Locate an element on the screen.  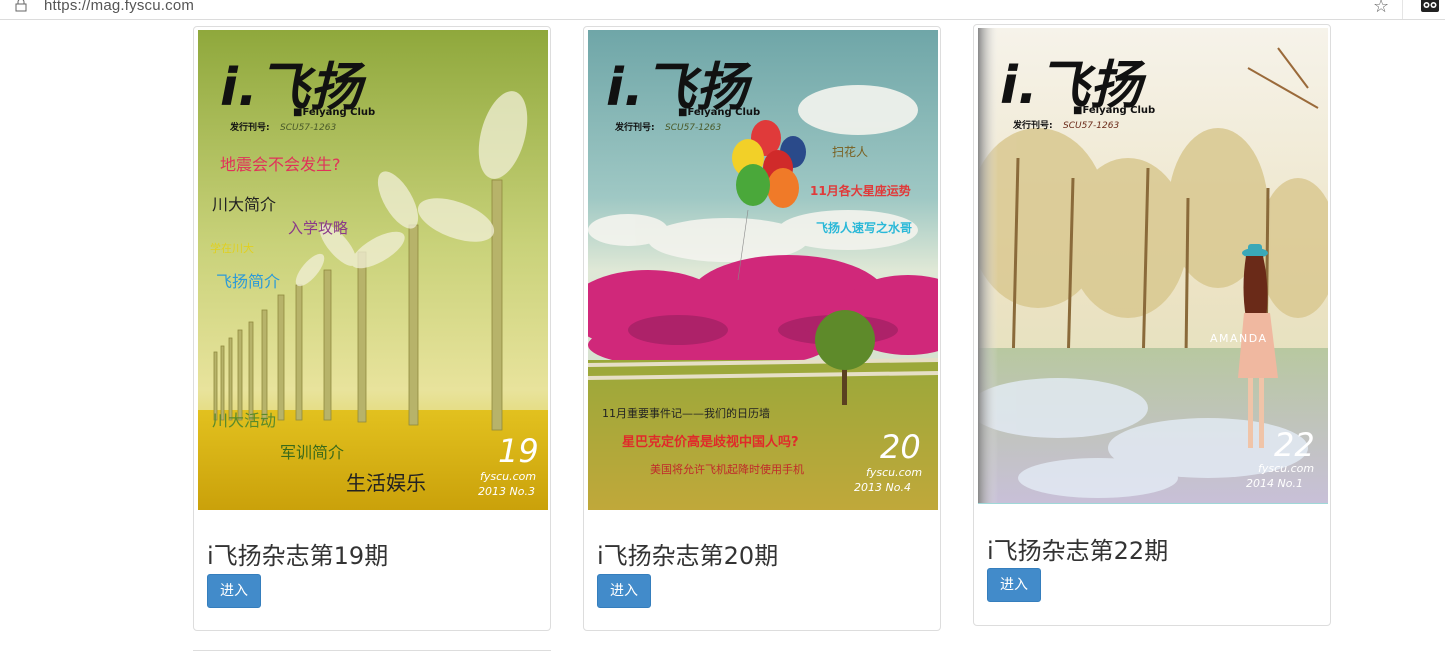
extension-icon is located at coordinates (1430, 6).